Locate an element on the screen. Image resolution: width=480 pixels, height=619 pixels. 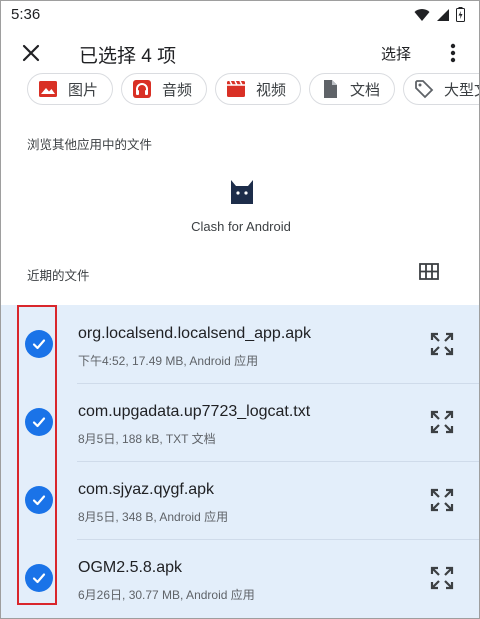
file-meta: 6月26日, 30.77 MB, Android 应用 is located at coordinates (166, 595).